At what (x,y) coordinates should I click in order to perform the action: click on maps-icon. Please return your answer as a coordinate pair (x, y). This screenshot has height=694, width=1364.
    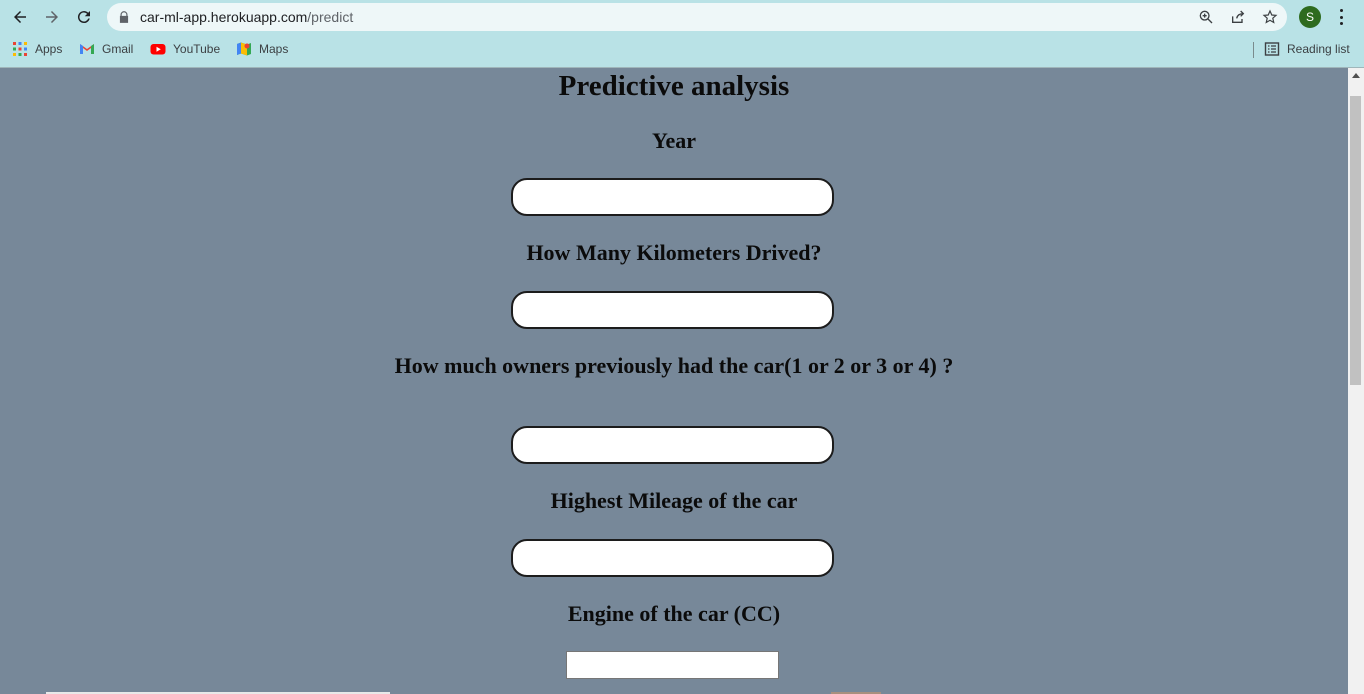
    Looking at the image, I should click on (244, 49).